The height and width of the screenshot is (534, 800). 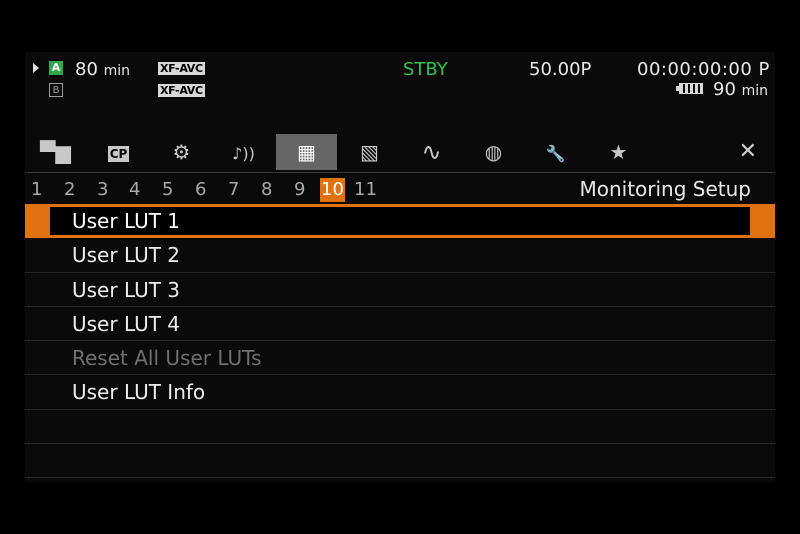 What do you see at coordinates (400, 392) in the screenshot?
I see `menu-item-user-lut-info: User LUT Info` at bounding box center [400, 392].